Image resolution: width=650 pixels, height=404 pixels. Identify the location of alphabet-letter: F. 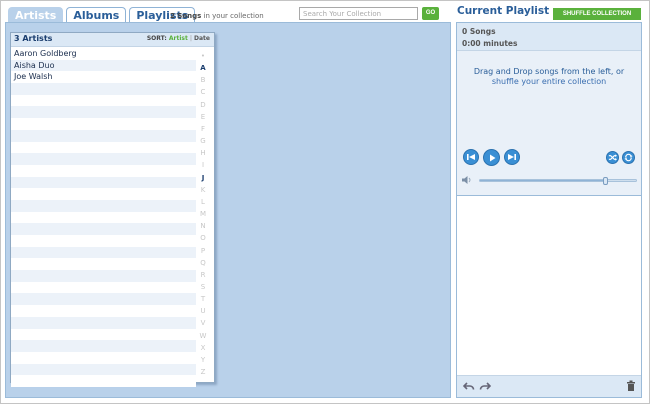
(203, 128).